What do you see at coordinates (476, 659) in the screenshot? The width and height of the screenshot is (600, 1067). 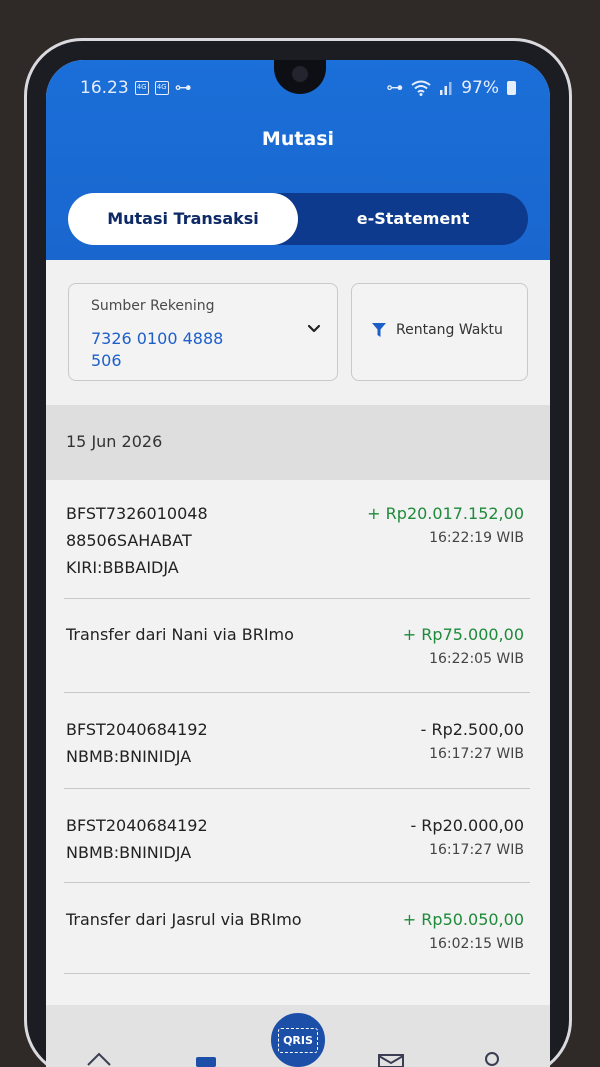 I see `transaction-time: 16:22:05 WIB` at bounding box center [476, 659].